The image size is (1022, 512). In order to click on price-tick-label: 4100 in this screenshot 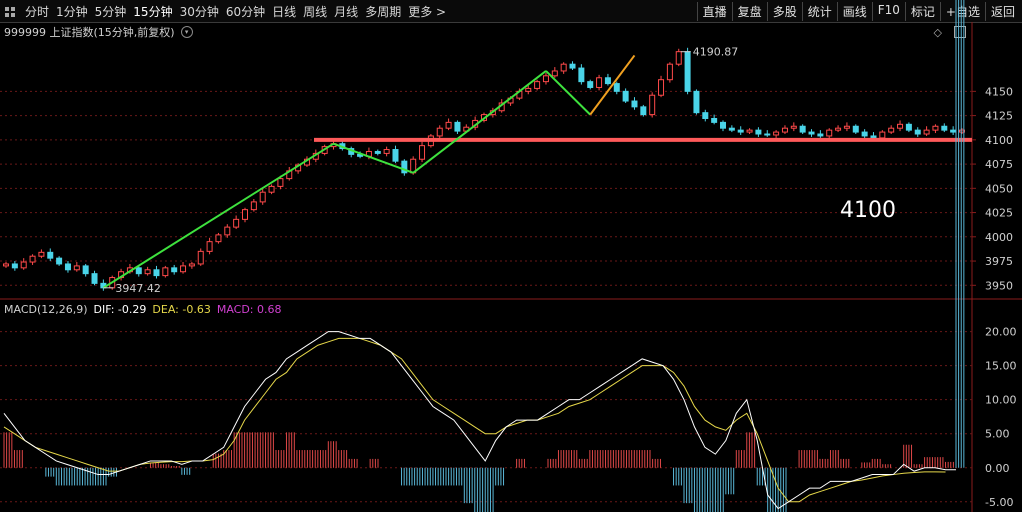, I will do `click(999, 140)`.